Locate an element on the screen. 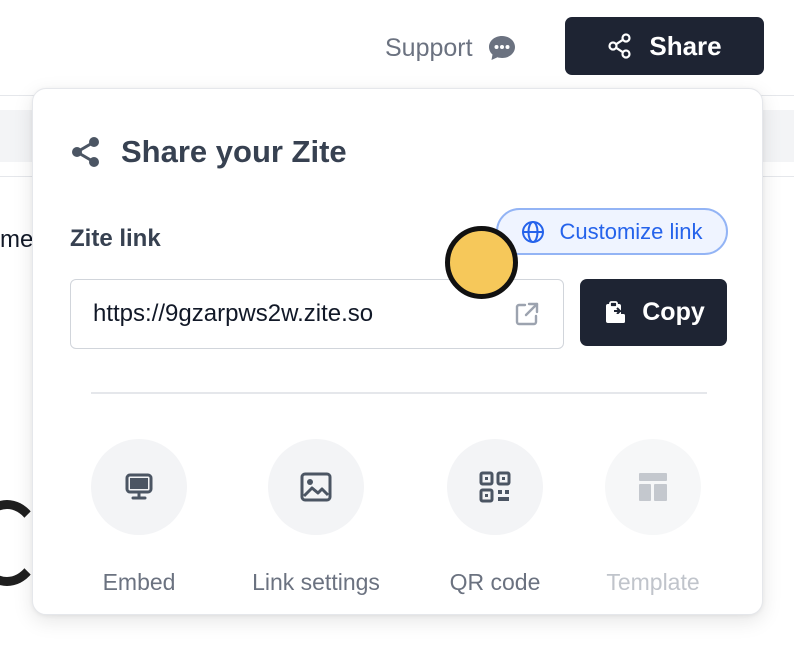  embed-action-label: Embed is located at coordinates (139, 582).